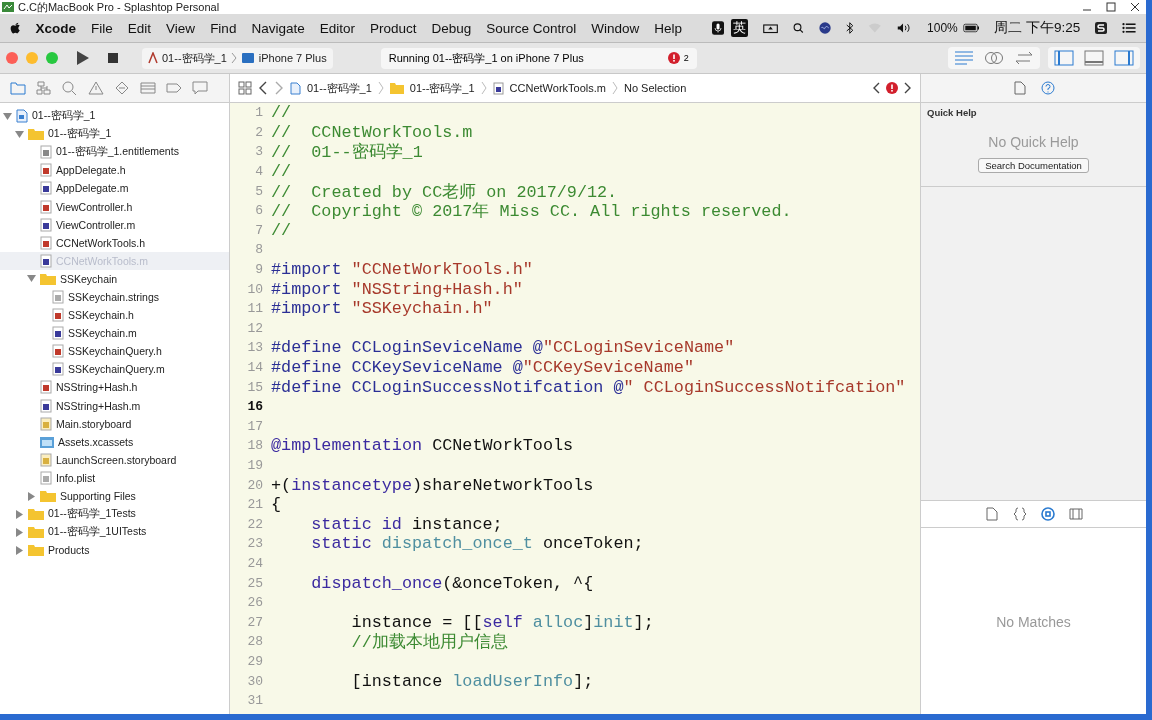 Image resolution: width=1152 pixels, height=720 pixels. I want to click on object-library-icon, so click(1047, 514).